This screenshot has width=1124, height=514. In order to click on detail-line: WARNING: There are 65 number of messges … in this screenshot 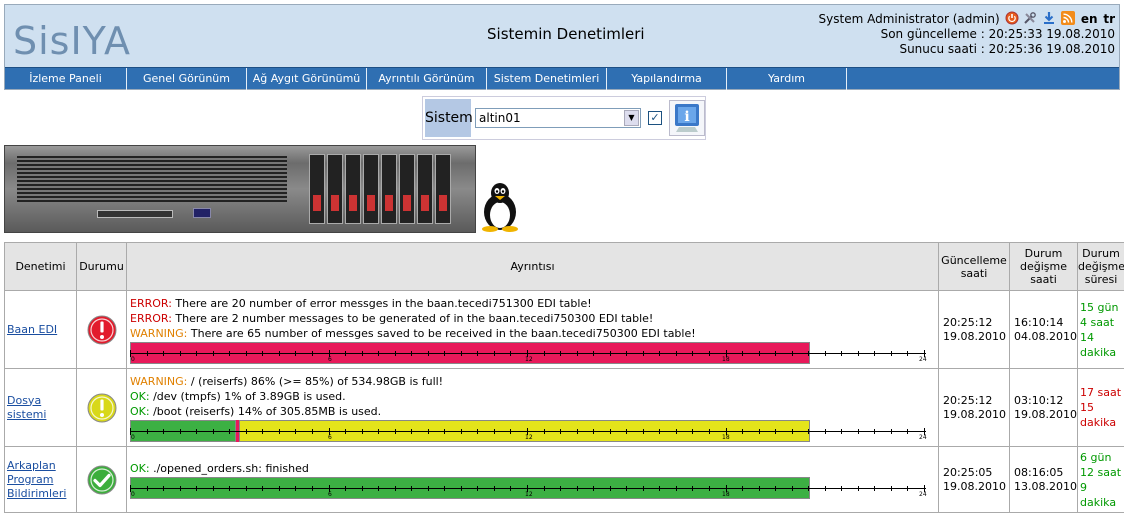, I will do `click(532, 333)`.